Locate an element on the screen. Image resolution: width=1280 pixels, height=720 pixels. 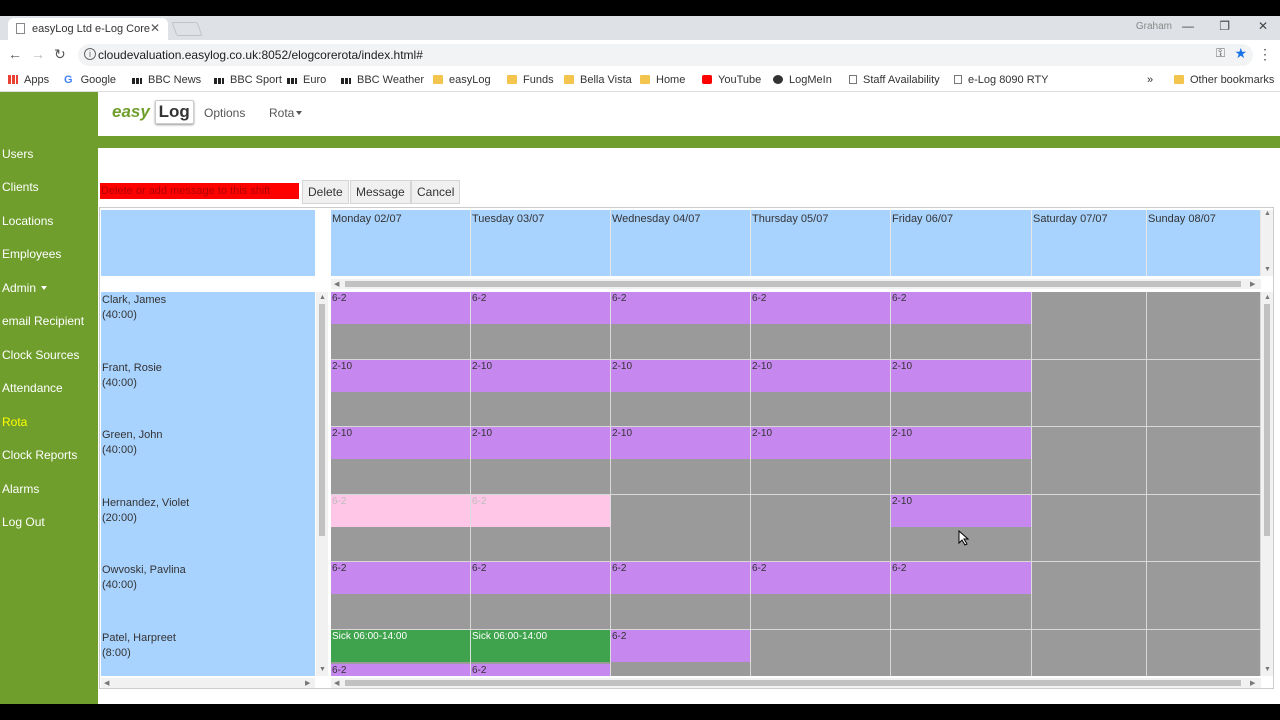
other-bookmarks: Other bookmarks is located at coordinates (1224, 80).